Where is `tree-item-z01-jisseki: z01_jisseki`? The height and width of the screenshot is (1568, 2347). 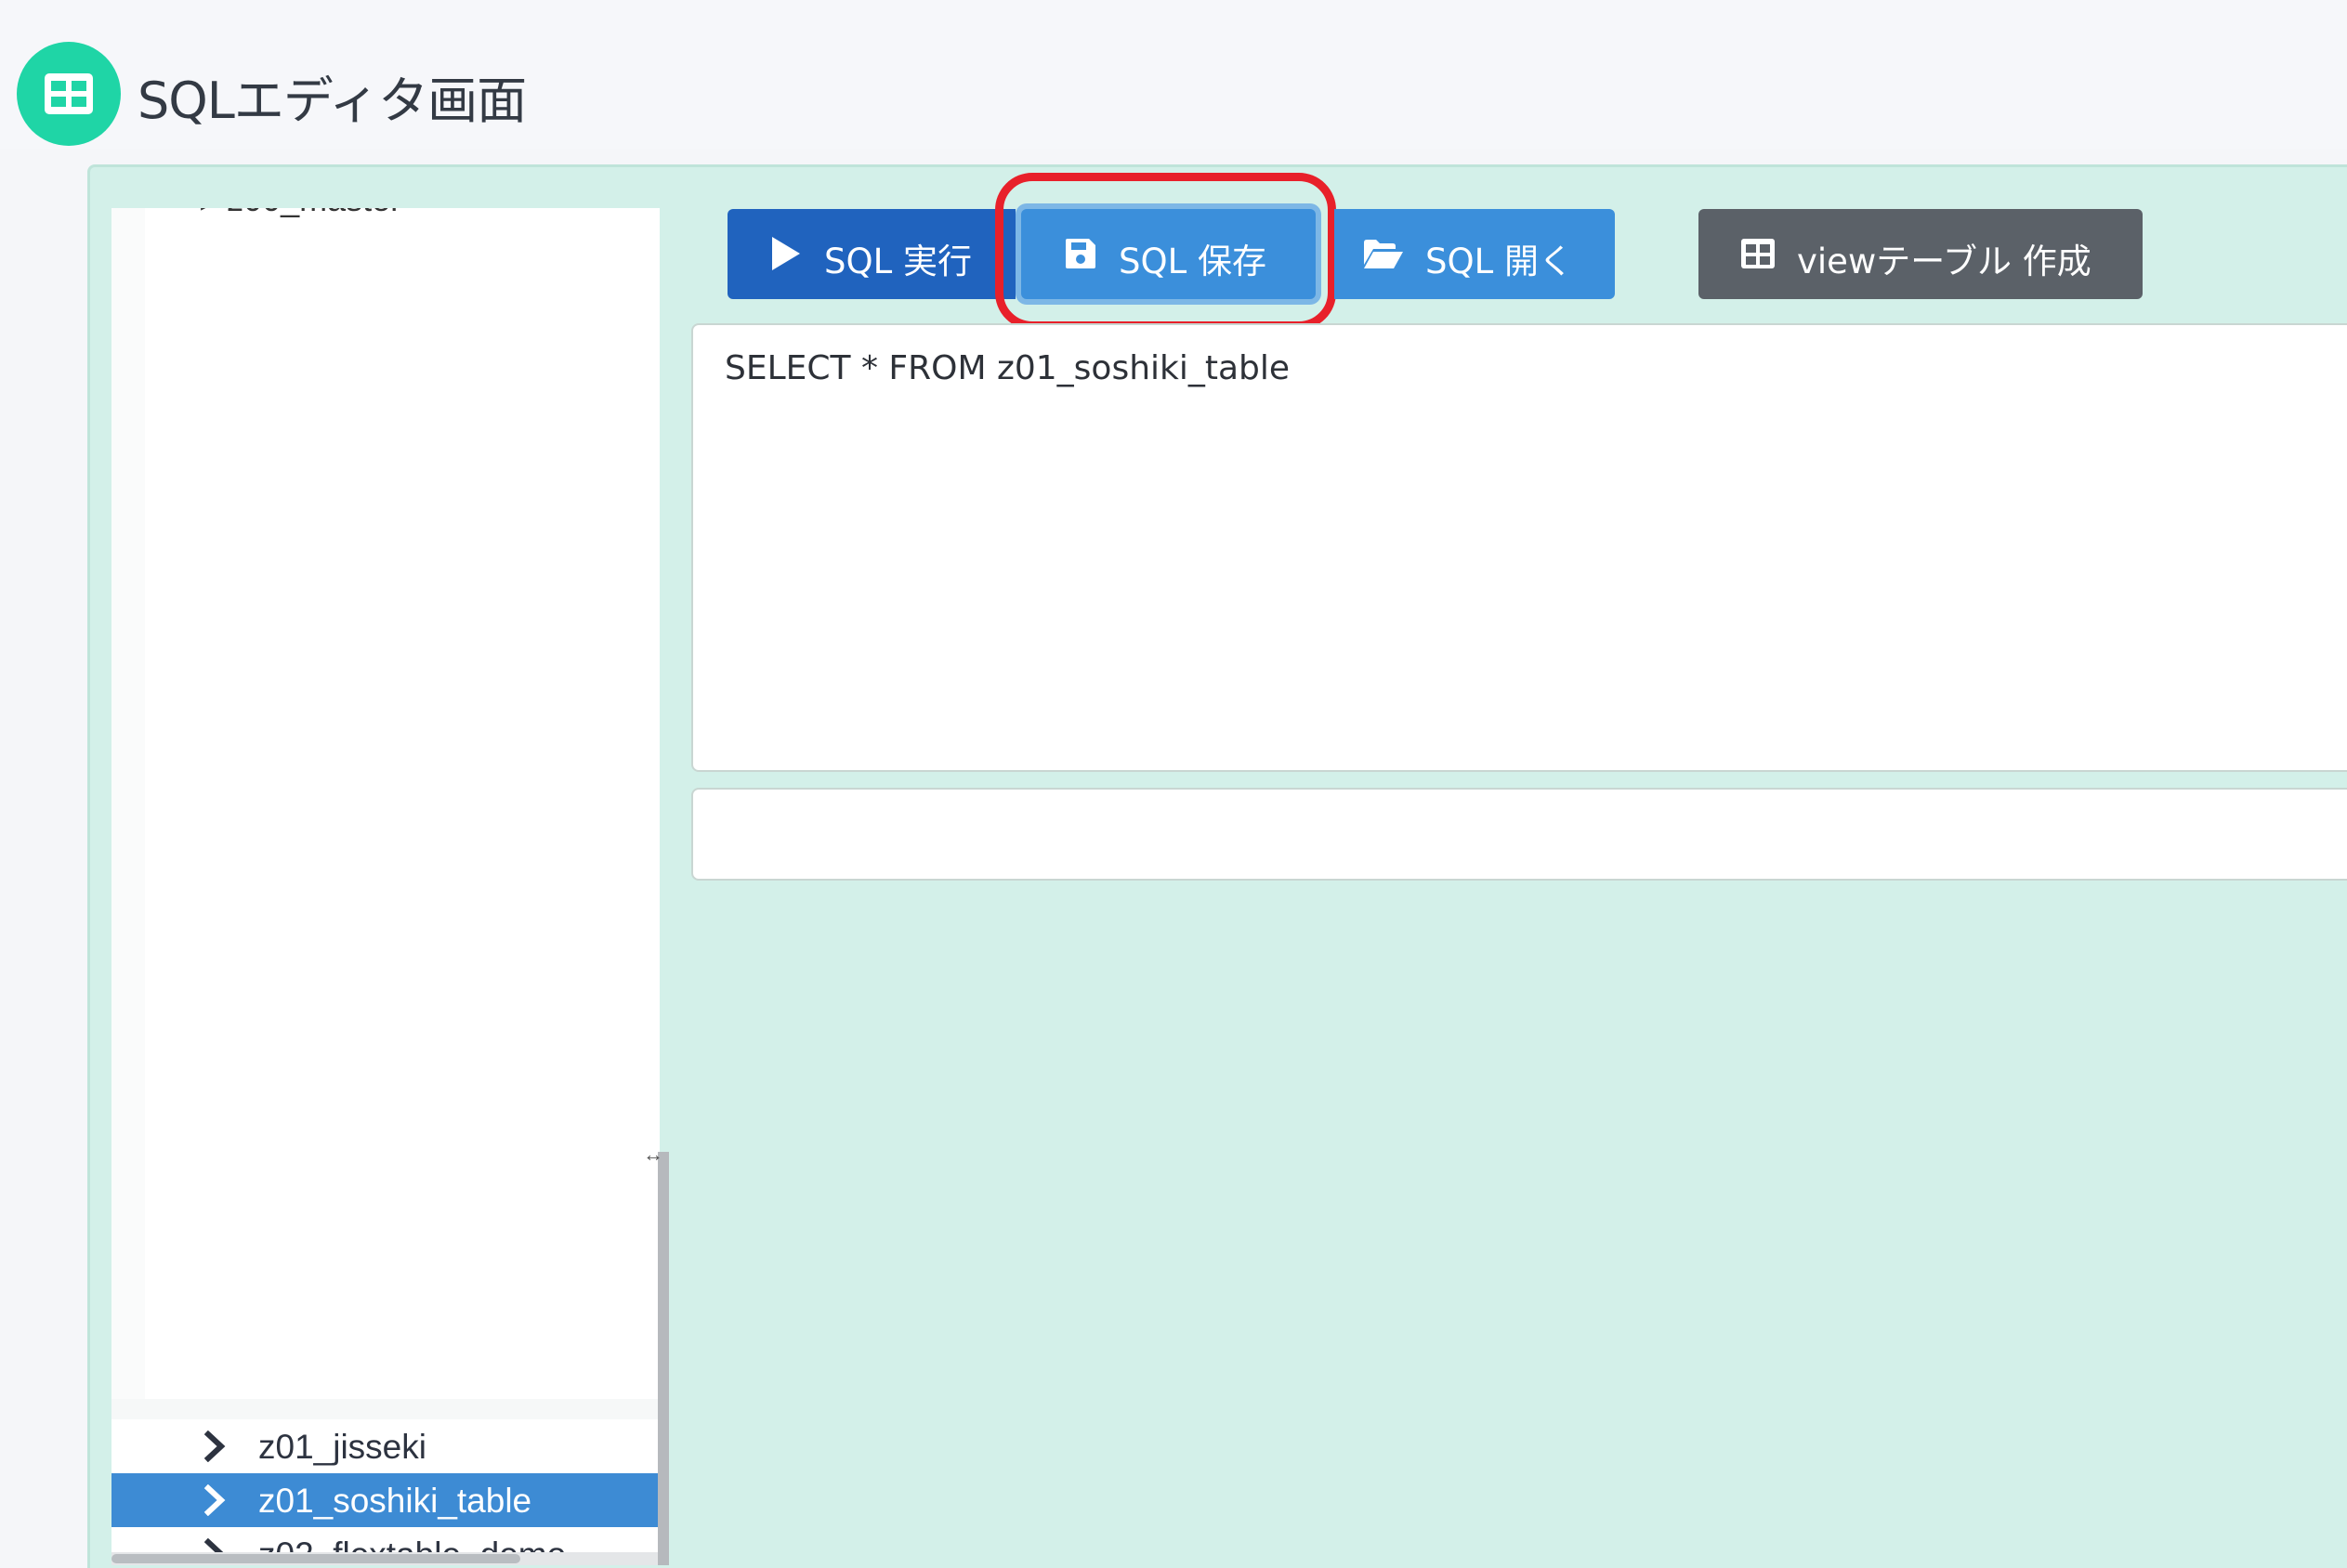 tree-item-z01-jisseki: z01_jisseki is located at coordinates (385, 1446).